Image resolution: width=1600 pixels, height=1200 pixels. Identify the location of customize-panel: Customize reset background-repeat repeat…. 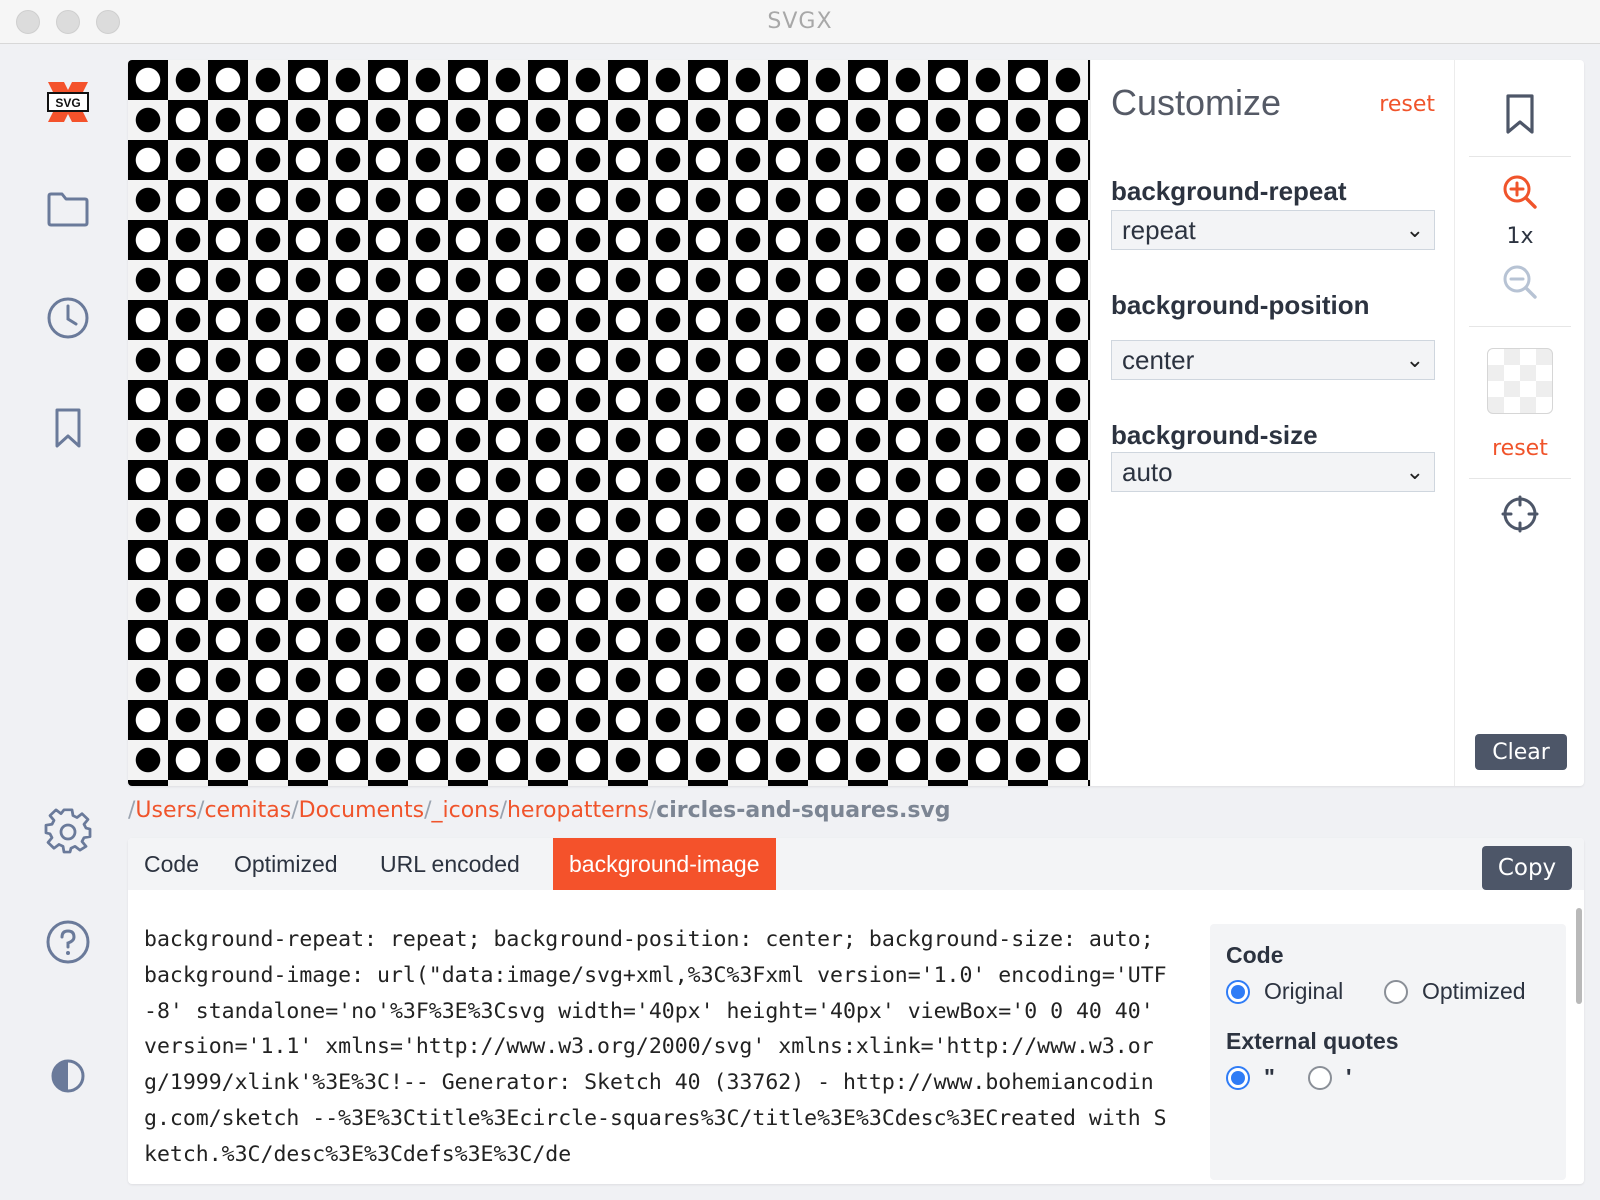
(1272, 423).